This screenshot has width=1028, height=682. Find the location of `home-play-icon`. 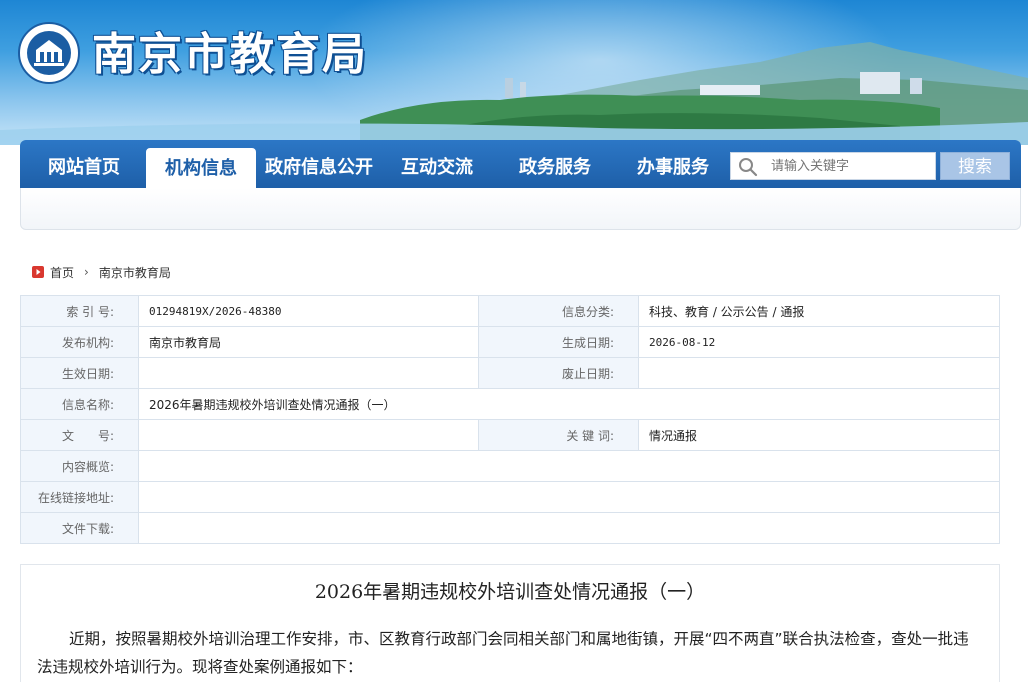

home-play-icon is located at coordinates (38, 272).